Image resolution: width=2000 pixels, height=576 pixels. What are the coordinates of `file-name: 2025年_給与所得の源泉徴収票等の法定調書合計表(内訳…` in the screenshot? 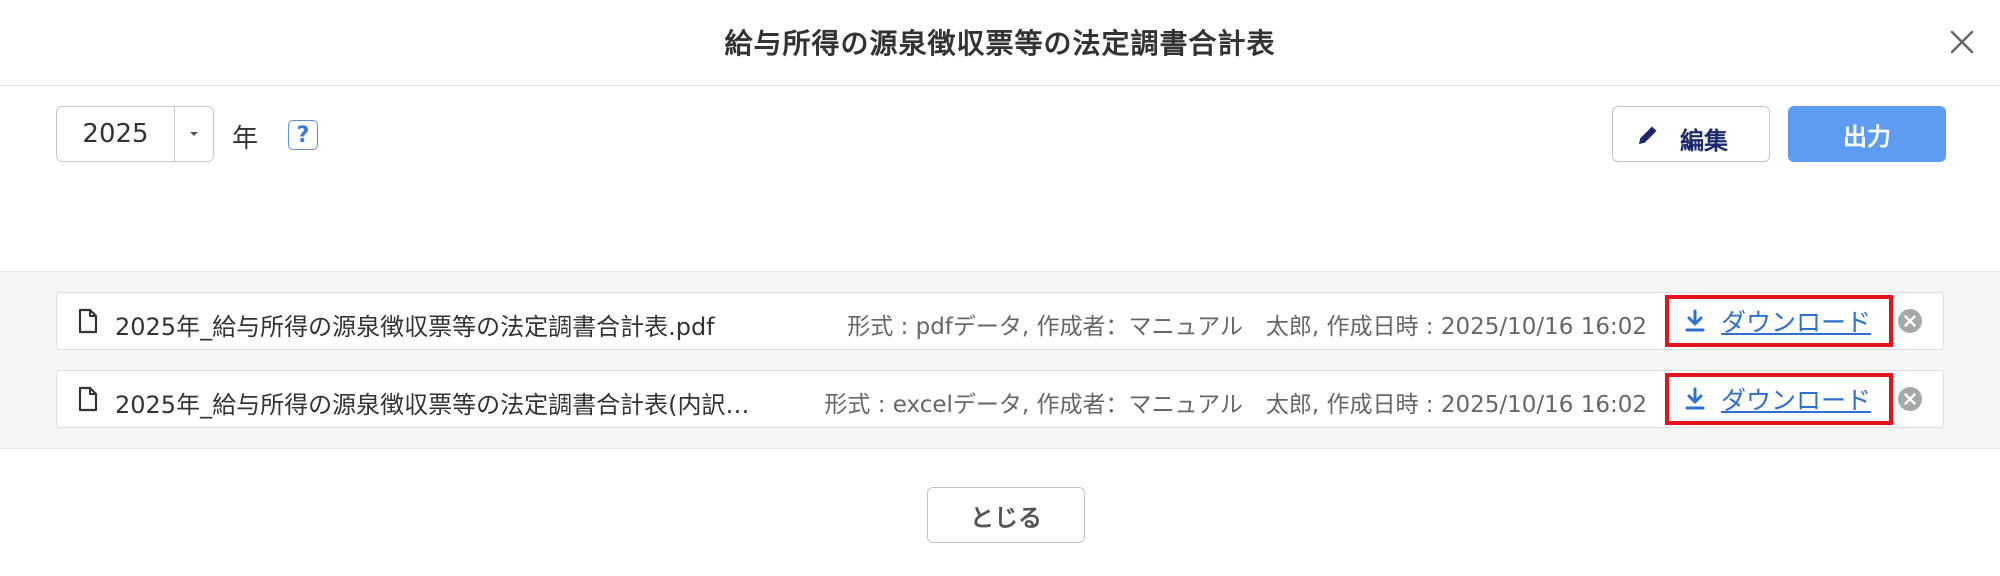 It's located at (432, 405).